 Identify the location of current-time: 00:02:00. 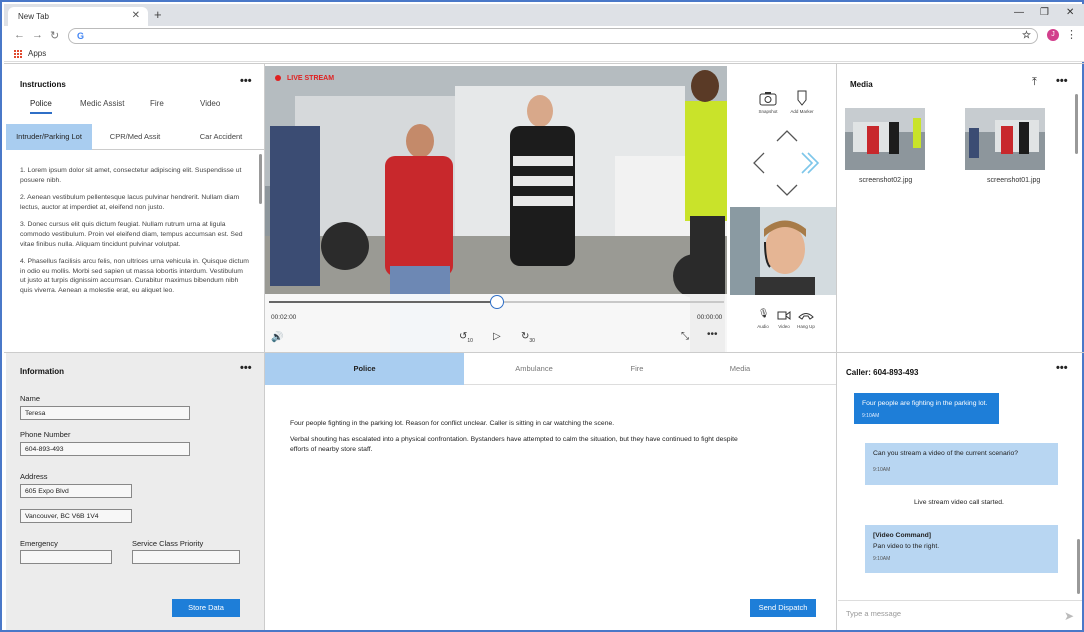
(284, 317).